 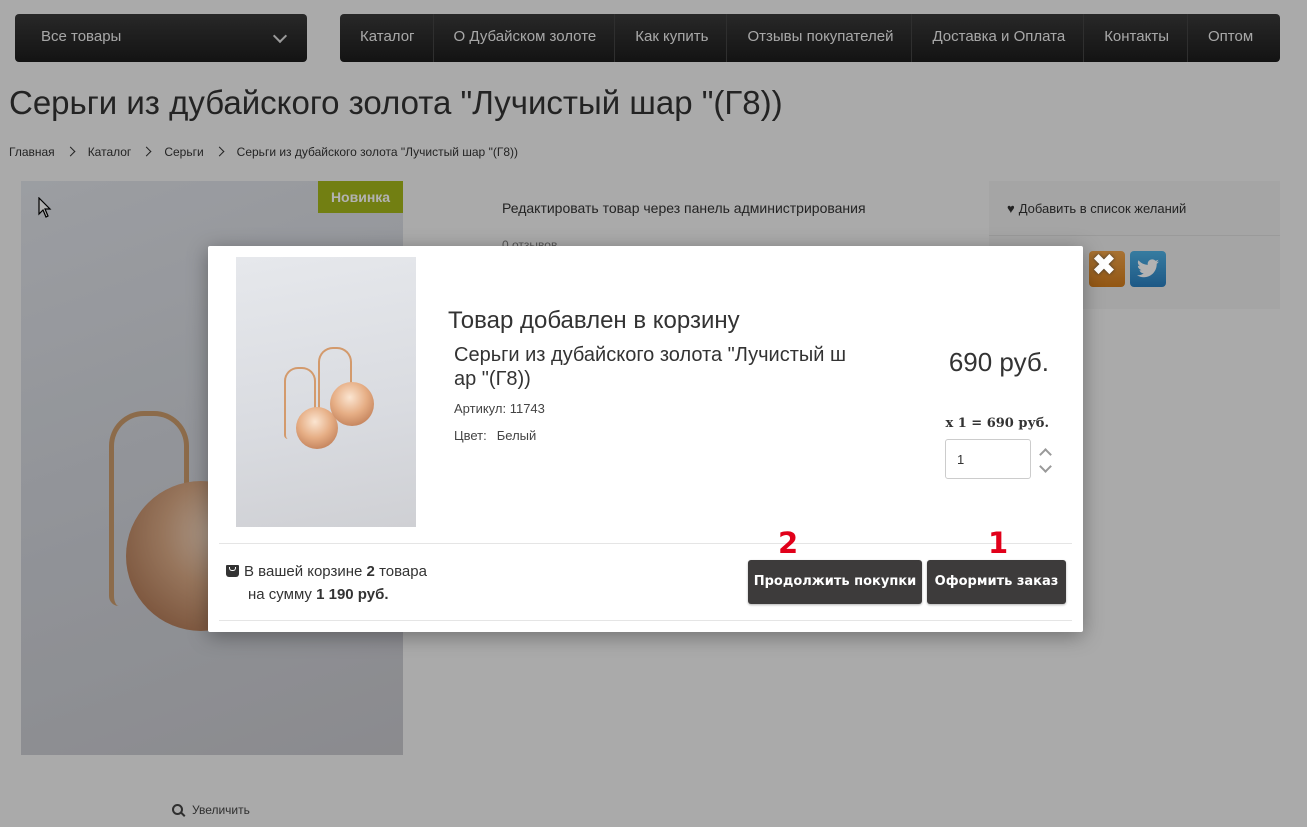 What do you see at coordinates (495, 435) in the screenshot?
I see `modal-color: Цвет: Белый` at bounding box center [495, 435].